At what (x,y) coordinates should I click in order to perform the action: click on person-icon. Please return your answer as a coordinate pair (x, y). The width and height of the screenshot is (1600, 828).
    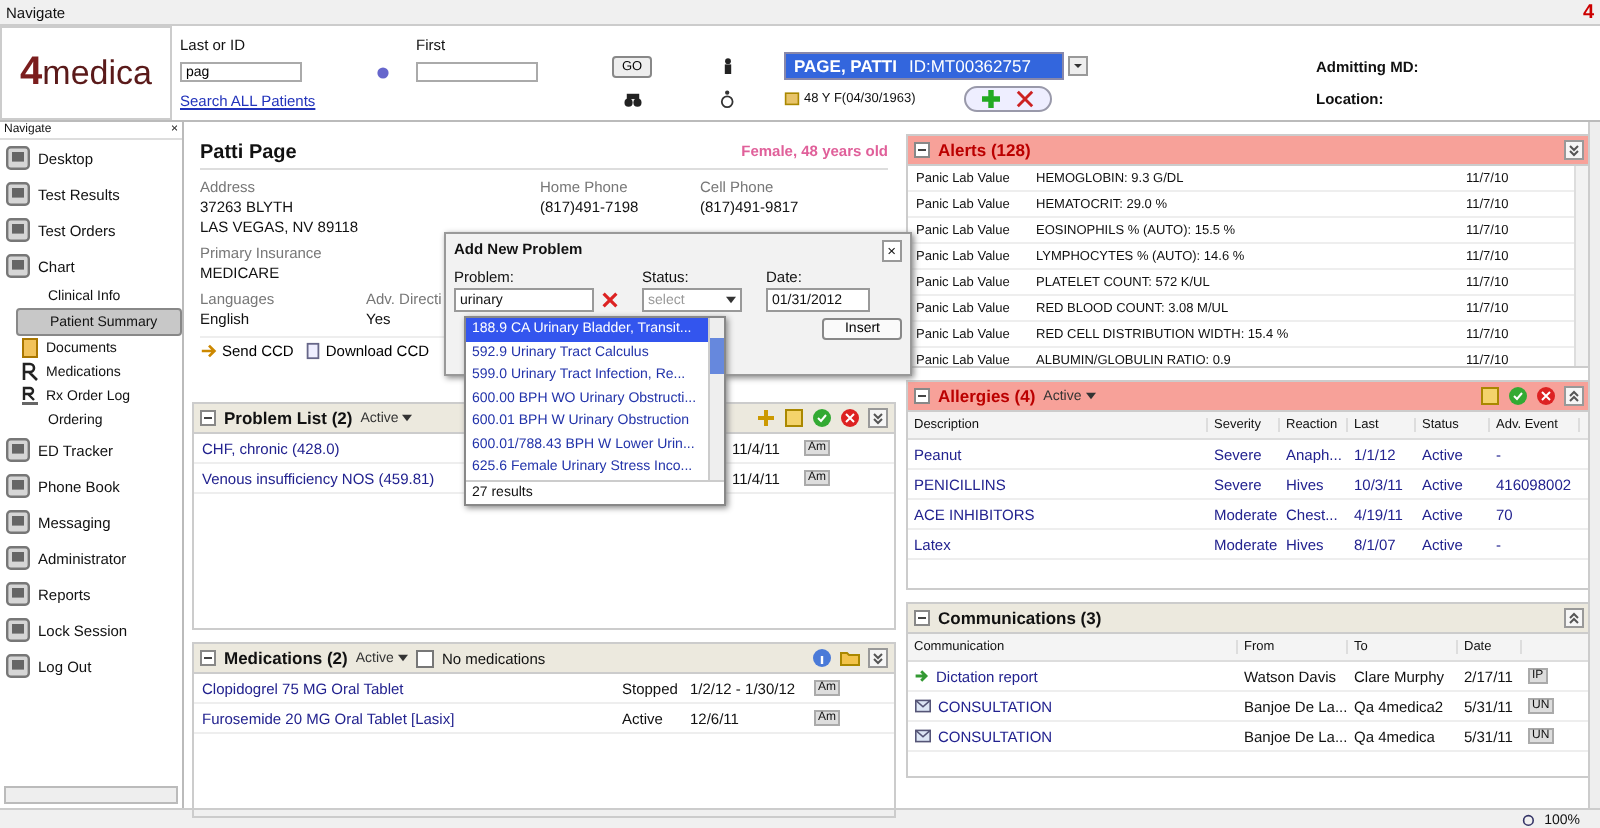
    Looking at the image, I should click on (728, 66).